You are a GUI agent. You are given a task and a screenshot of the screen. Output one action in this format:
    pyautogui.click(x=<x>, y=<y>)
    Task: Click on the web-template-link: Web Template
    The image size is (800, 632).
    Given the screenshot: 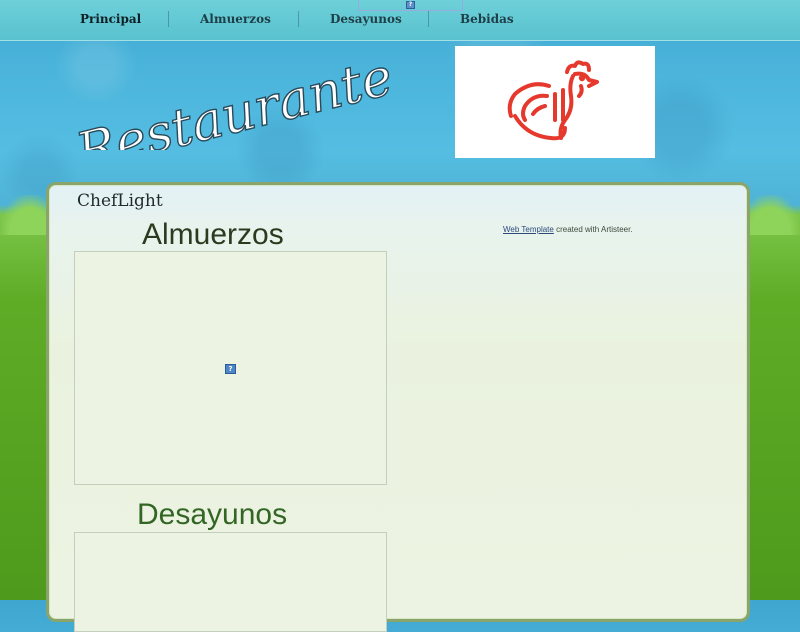 What is the action you would take?
    pyautogui.click(x=528, y=229)
    